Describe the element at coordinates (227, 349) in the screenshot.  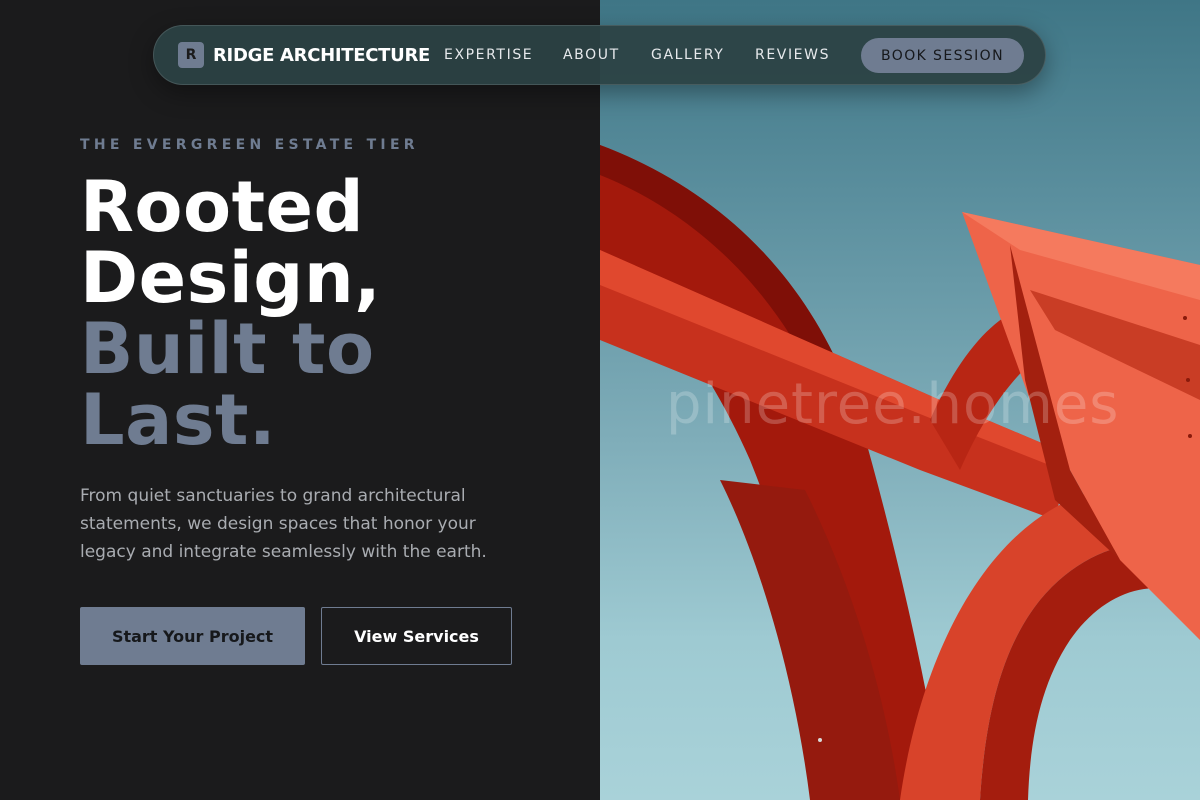
I see `headline-line-3: Built to` at that location.